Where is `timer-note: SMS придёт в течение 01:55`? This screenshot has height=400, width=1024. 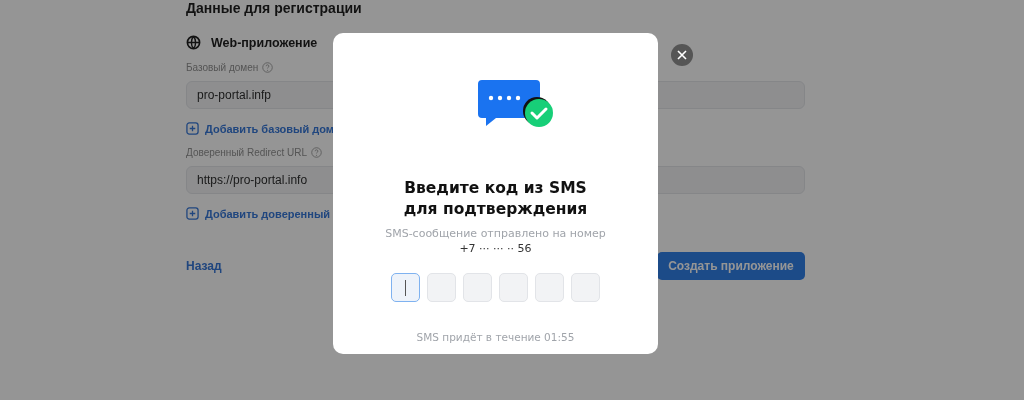
timer-note: SMS придёт в течение 01:55 is located at coordinates (495, 337).